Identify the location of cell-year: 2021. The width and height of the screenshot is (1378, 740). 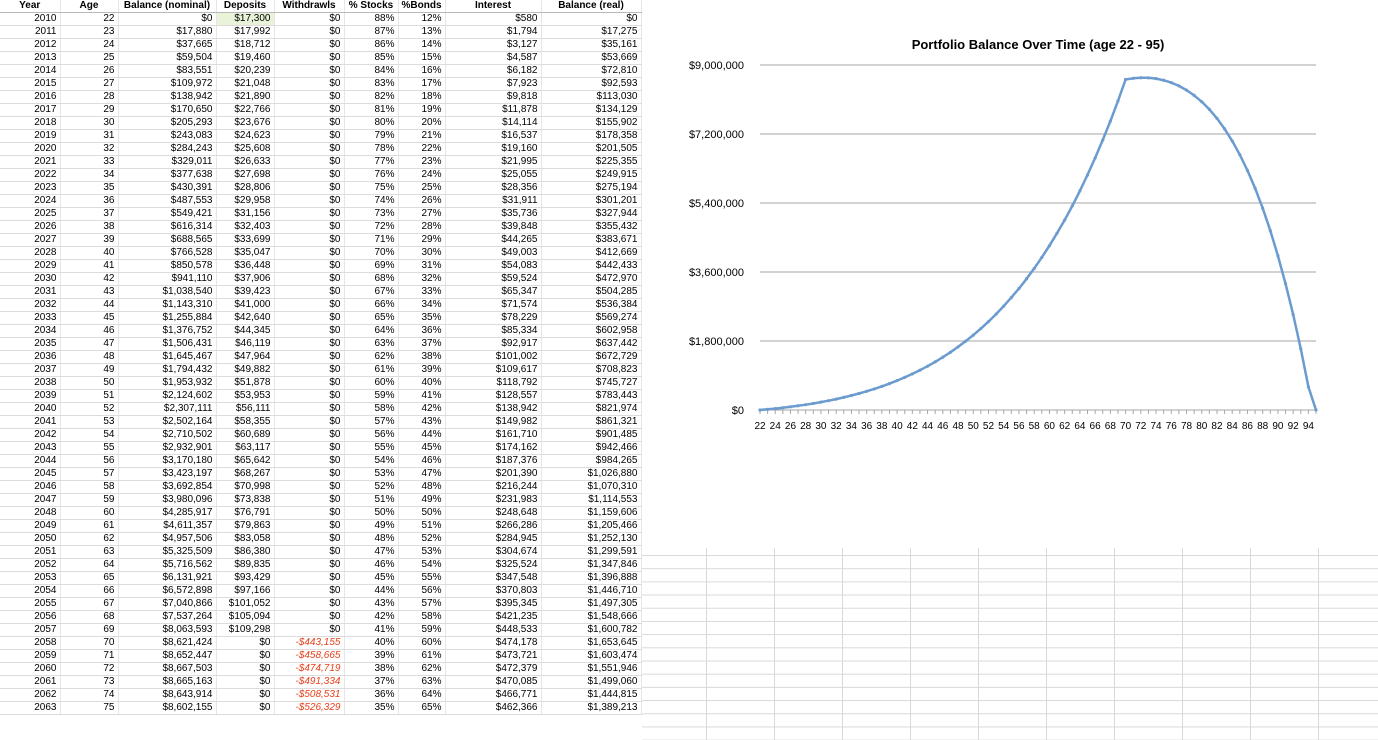
(30, 162).